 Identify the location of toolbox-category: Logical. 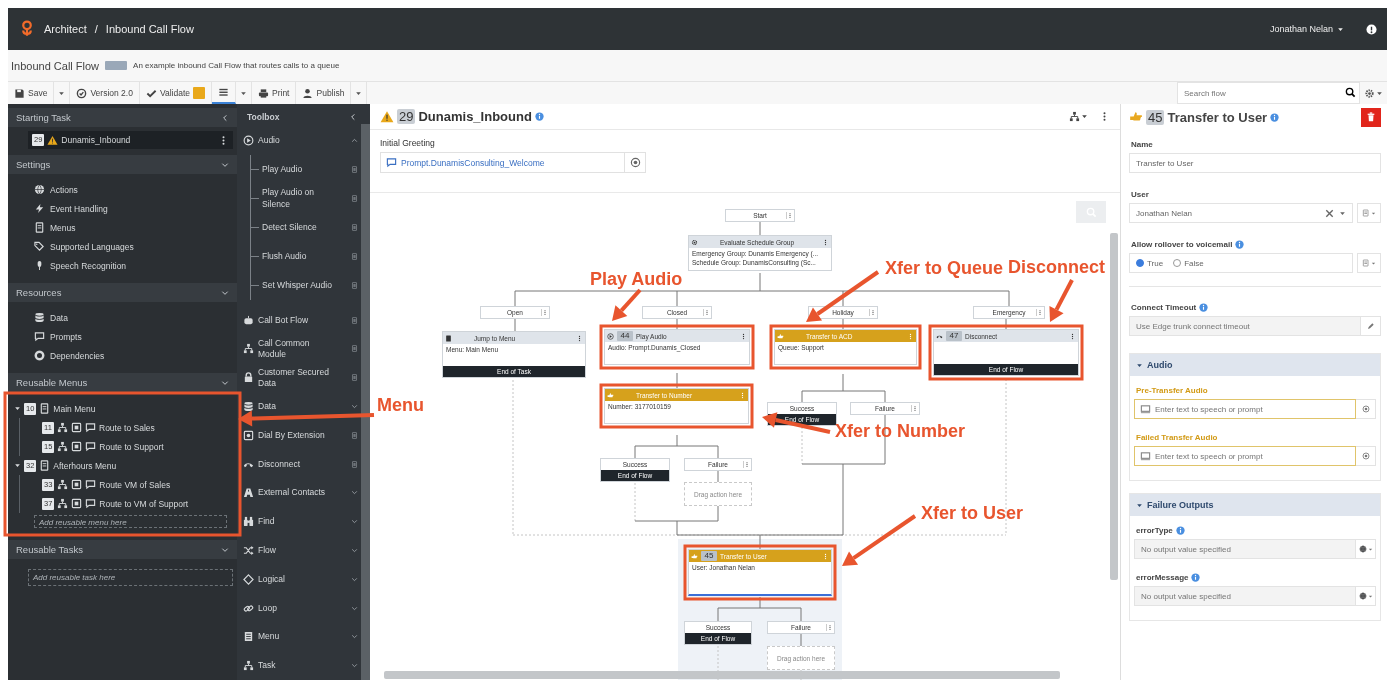
(271, 579).